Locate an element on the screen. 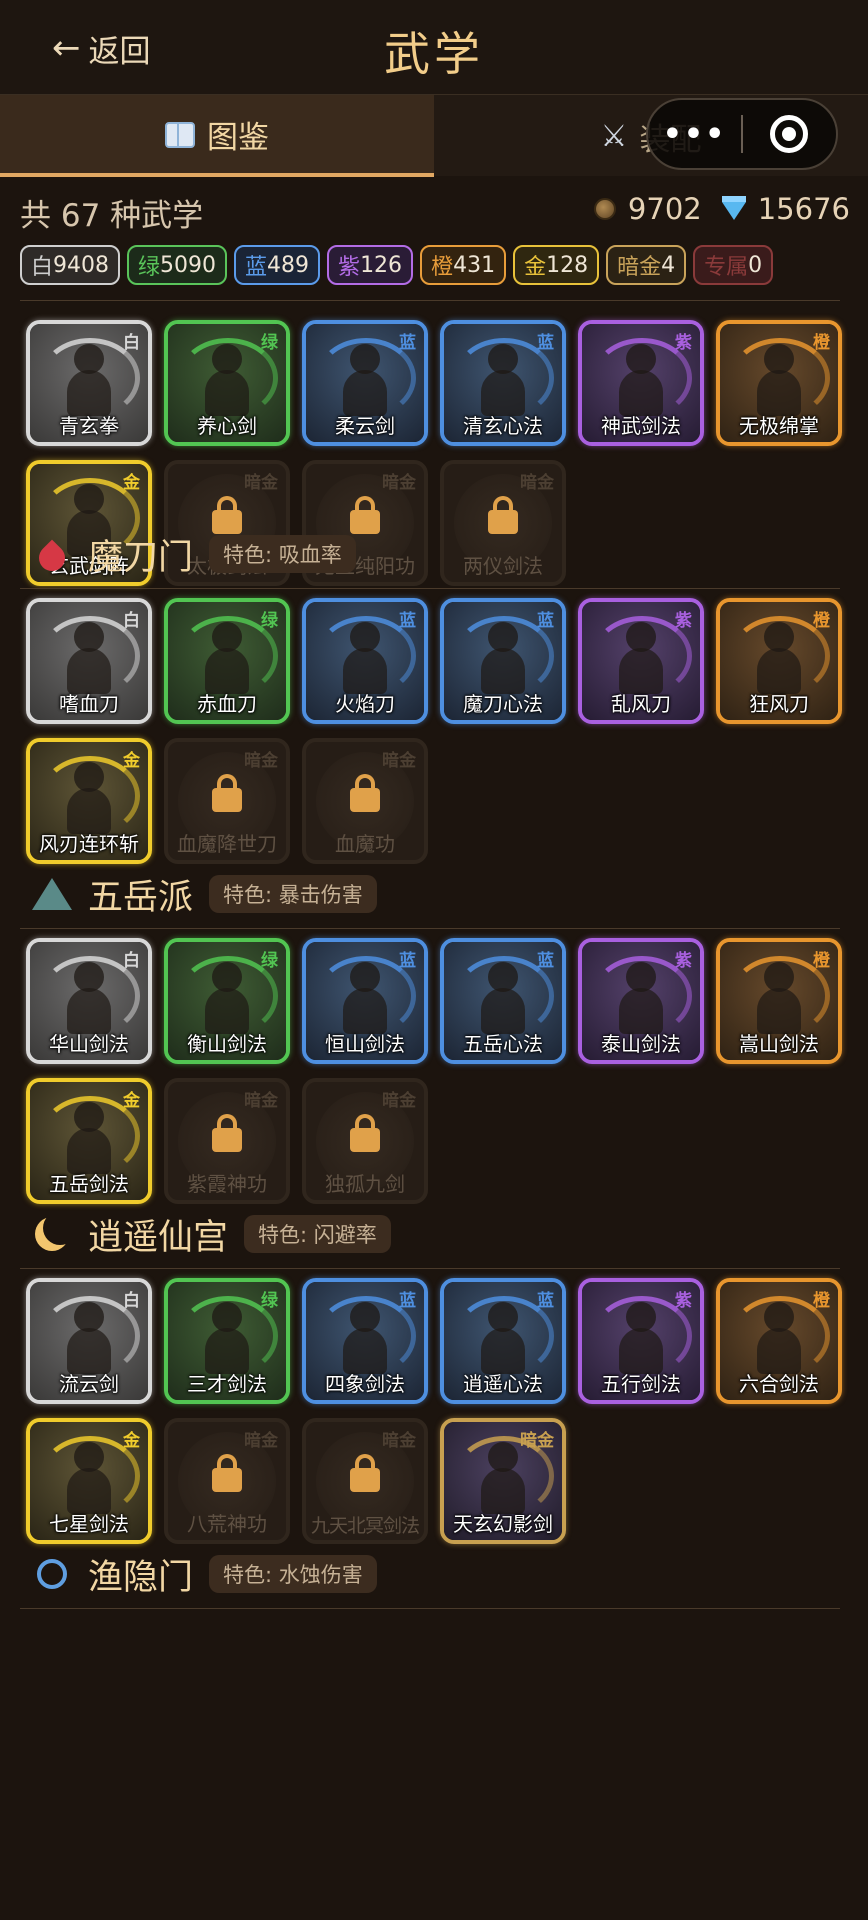 The height and width of the screenshot is (1920, 868). skill-name: 六合剑法 is located at coordinates (779, 1384).